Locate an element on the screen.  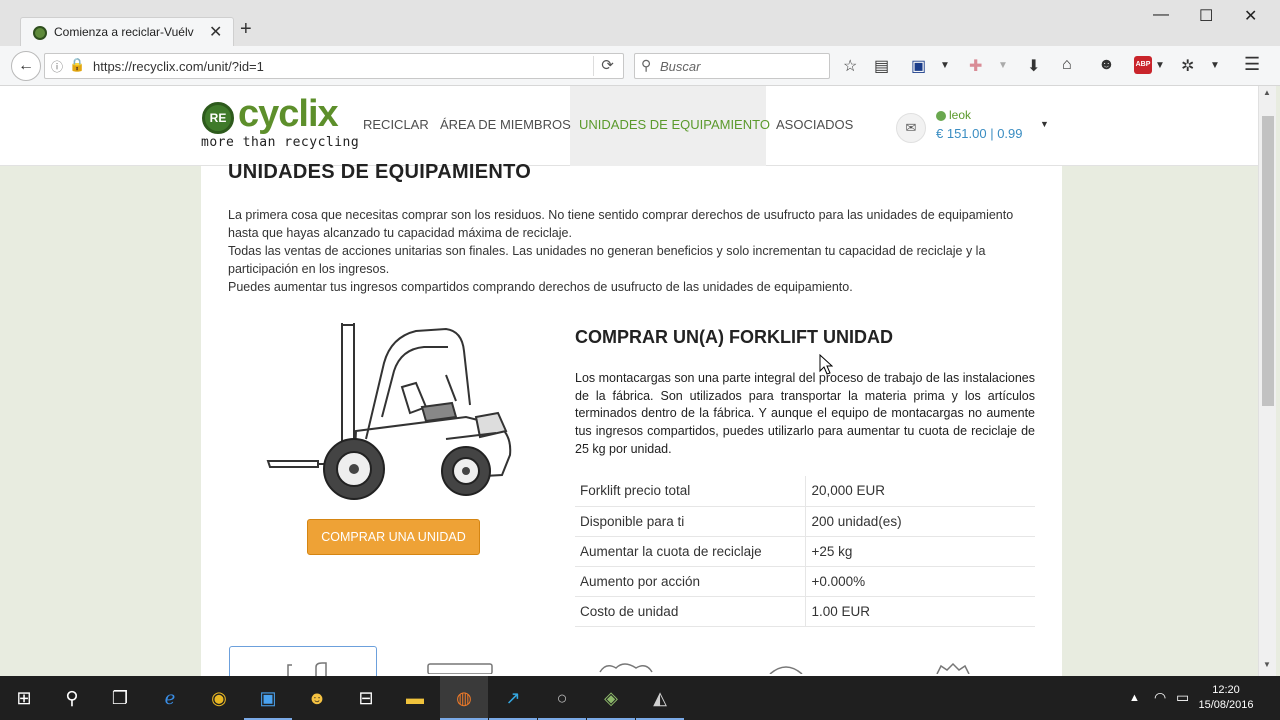
envelope-icon: ✉ is located at coordinates (911, 127).